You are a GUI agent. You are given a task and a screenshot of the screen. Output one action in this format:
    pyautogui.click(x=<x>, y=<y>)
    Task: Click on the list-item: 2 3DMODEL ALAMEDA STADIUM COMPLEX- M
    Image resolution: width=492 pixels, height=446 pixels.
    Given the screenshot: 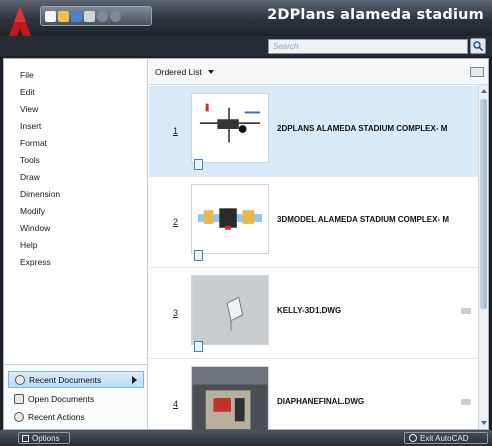 What is the action you would take?
    pyautogui.click(x=314, y=222)
    